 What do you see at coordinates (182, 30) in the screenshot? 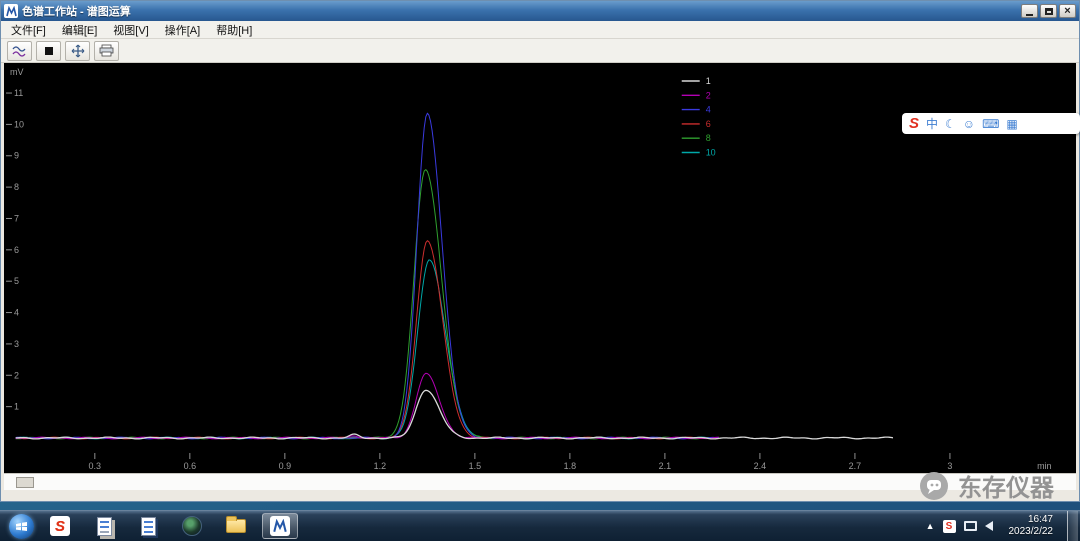
I see `menu-action: 操作[A]` at bounding box center [182, 30].